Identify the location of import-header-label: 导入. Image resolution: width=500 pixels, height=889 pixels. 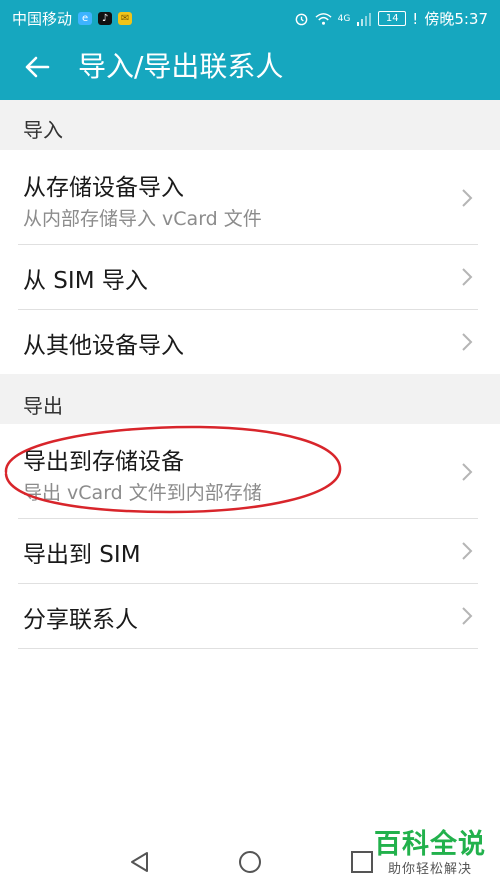
(43, 130).